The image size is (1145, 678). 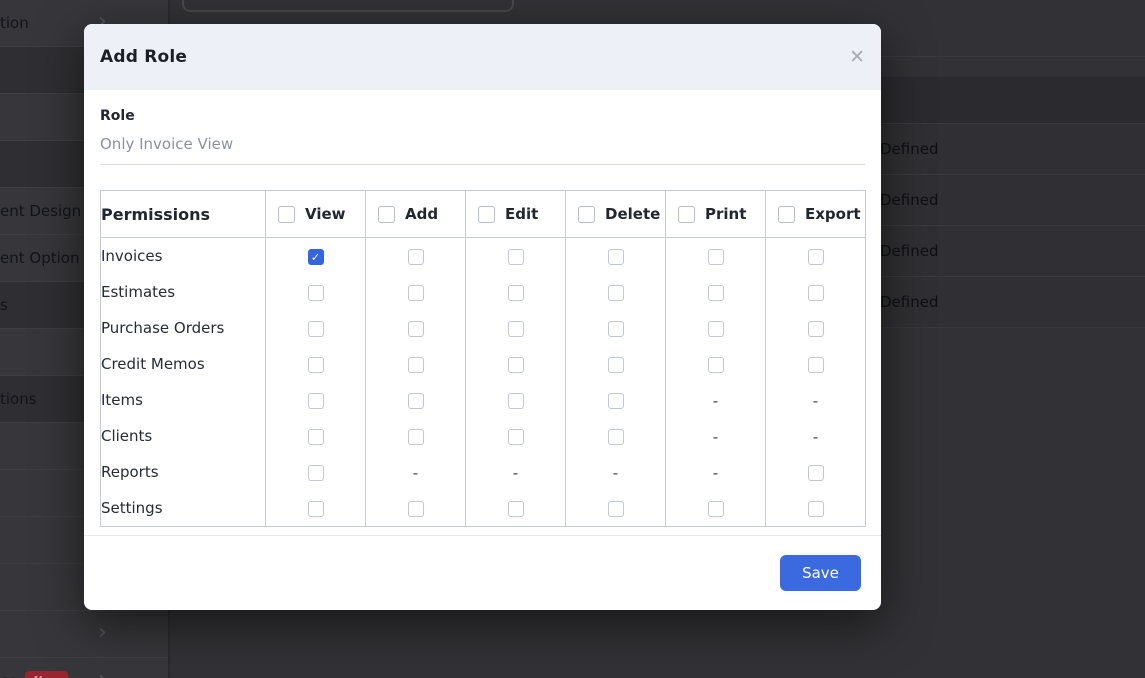 What do you see at coordinates (183, 508) in the screenshot?
I see `permission-row-label: Settings` at bounding box center [183, 508].